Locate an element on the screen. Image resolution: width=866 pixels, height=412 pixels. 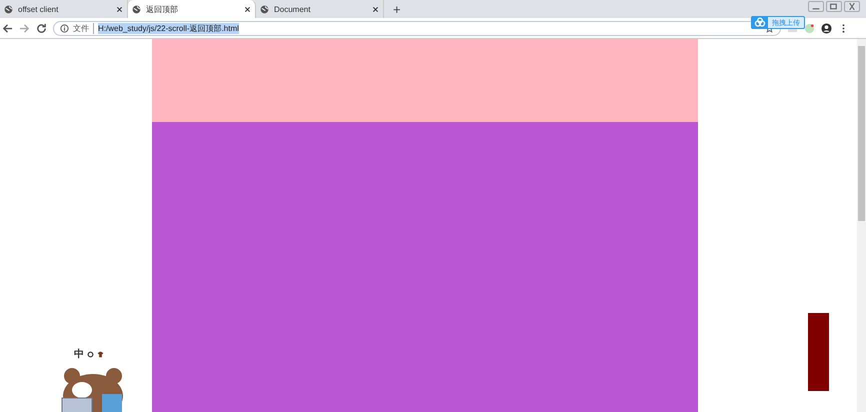
scheme-label: 文件 is located at coordinates (83, 28).